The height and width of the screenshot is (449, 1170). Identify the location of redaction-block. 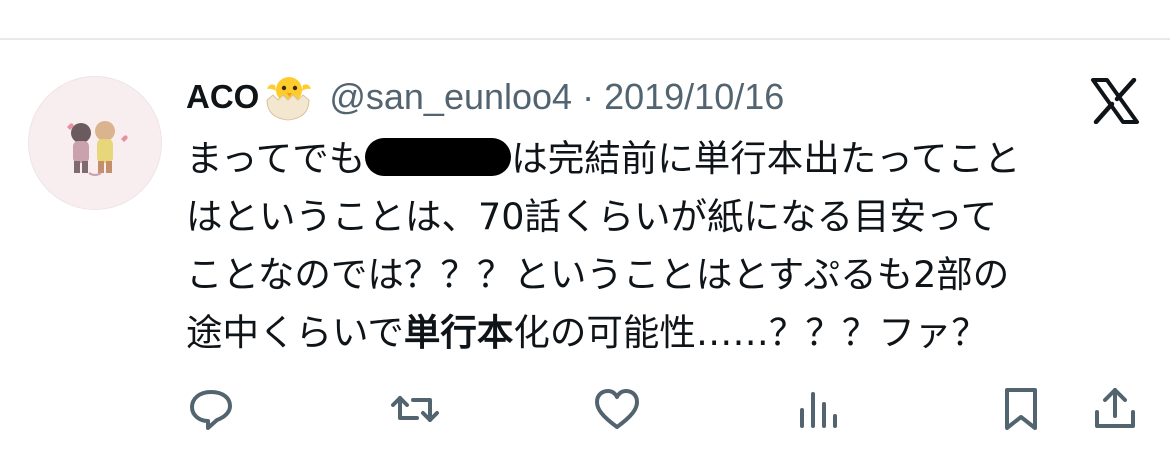
(438, 157).